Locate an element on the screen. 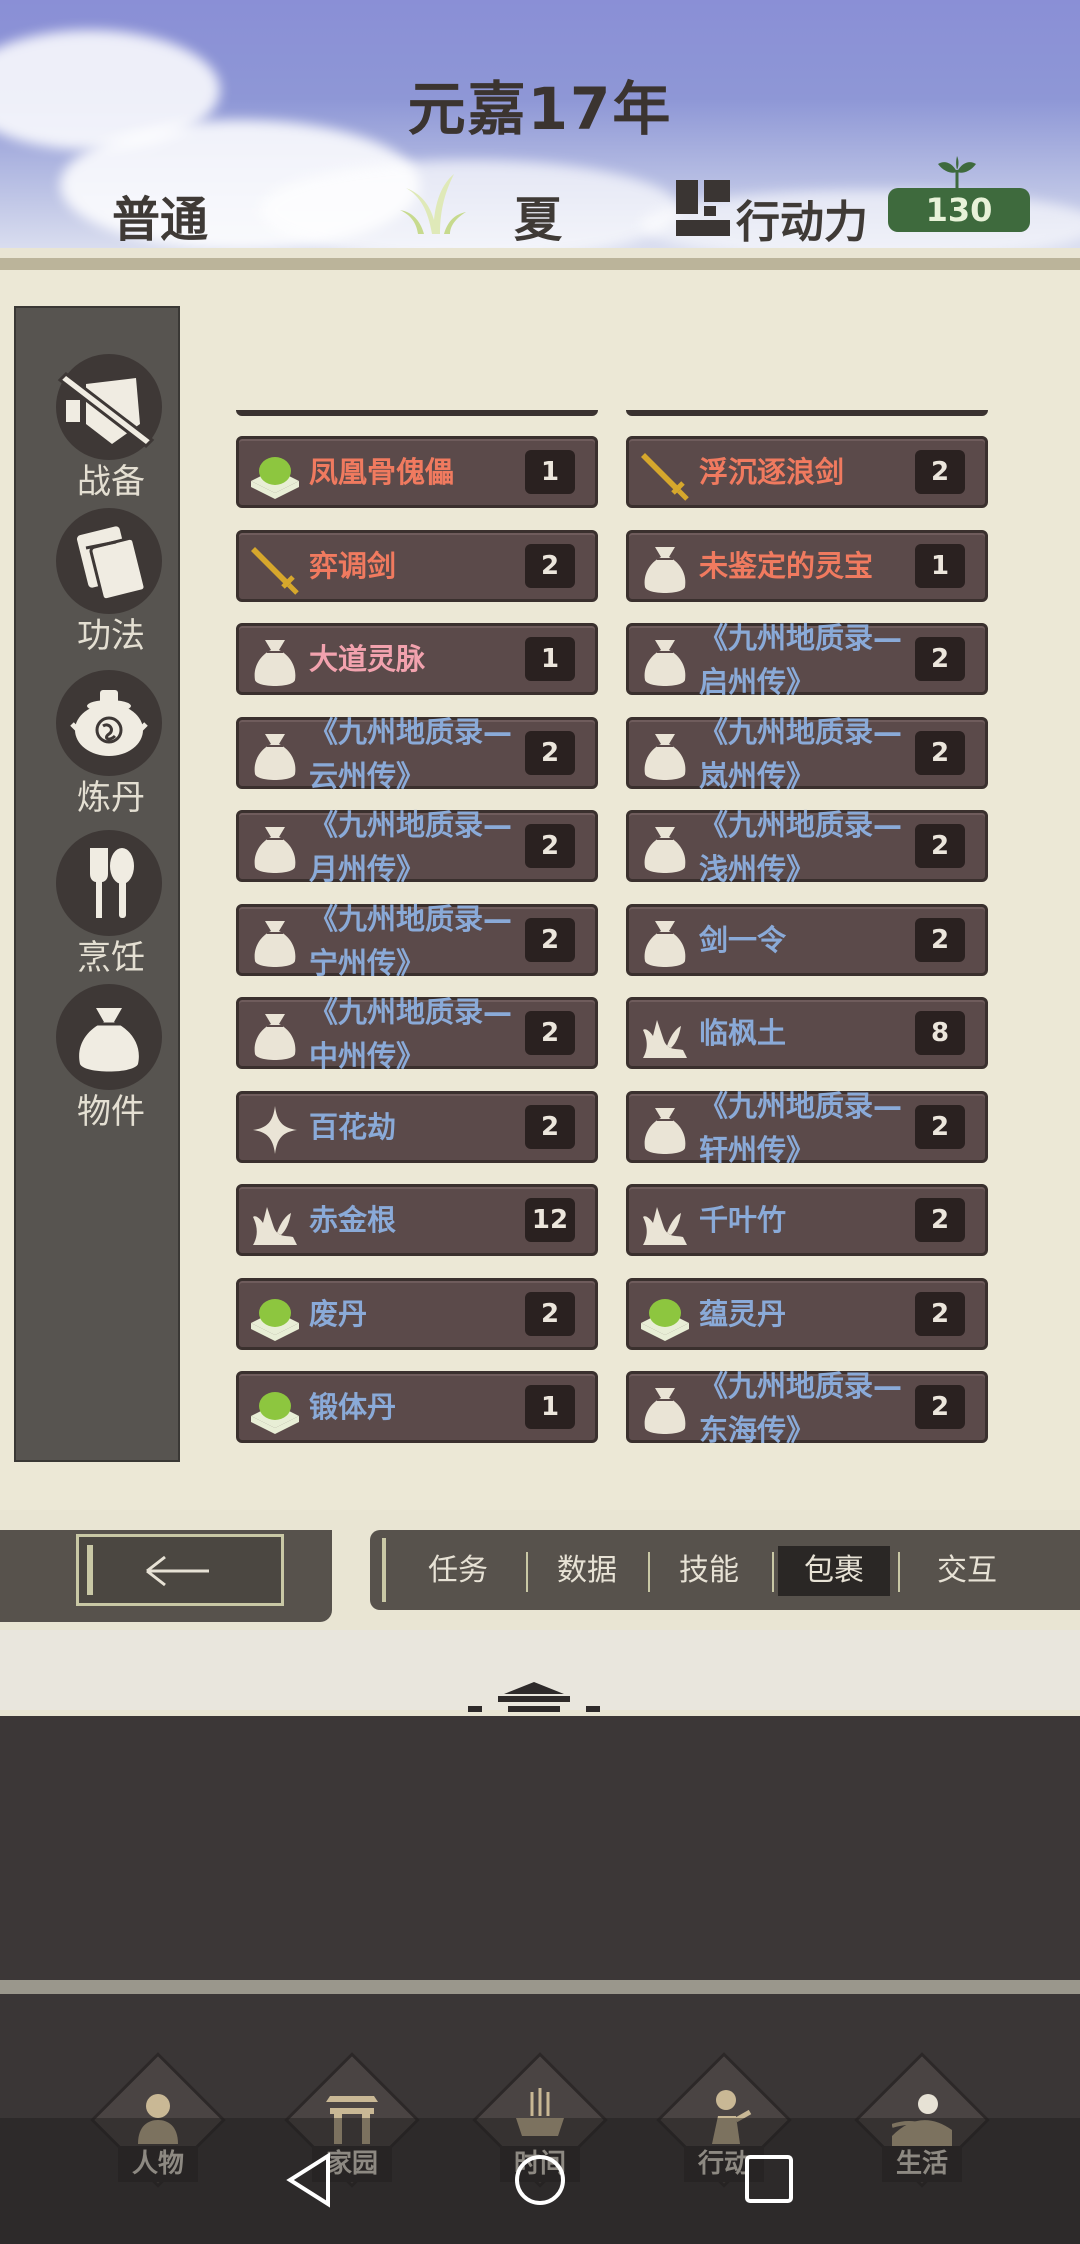 The height and width of the screenshot is (2244, 1080). item-name: 《九州地质录— 浅州传》 is located at coordinates (801, 847).